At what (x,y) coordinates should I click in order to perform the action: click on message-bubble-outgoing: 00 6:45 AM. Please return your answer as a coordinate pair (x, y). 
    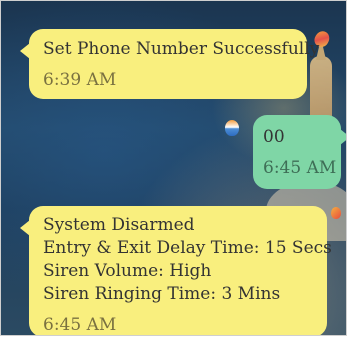
    Looking at the image, I should click on (299, 152).